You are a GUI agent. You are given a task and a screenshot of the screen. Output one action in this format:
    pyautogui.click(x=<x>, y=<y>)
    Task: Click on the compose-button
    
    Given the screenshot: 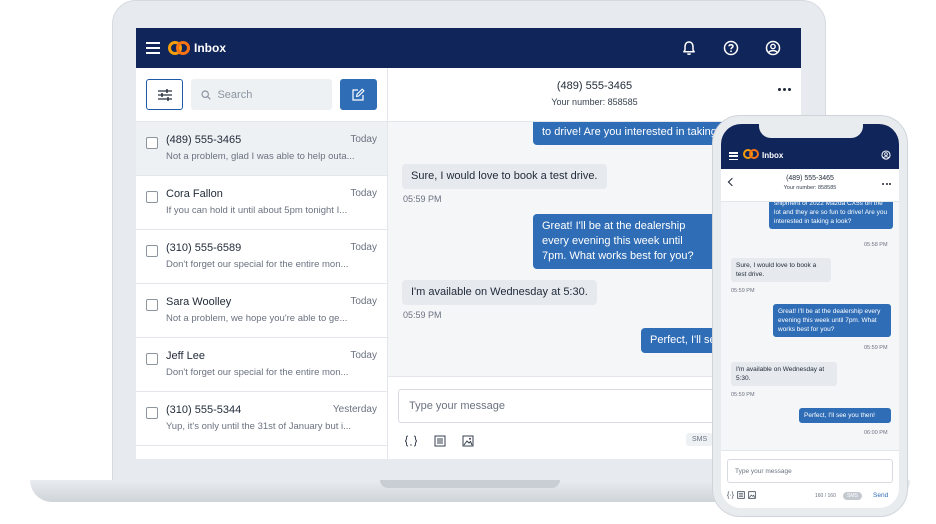 What is the action you would take?
    pyautogui.click(x=358, y=94)
    